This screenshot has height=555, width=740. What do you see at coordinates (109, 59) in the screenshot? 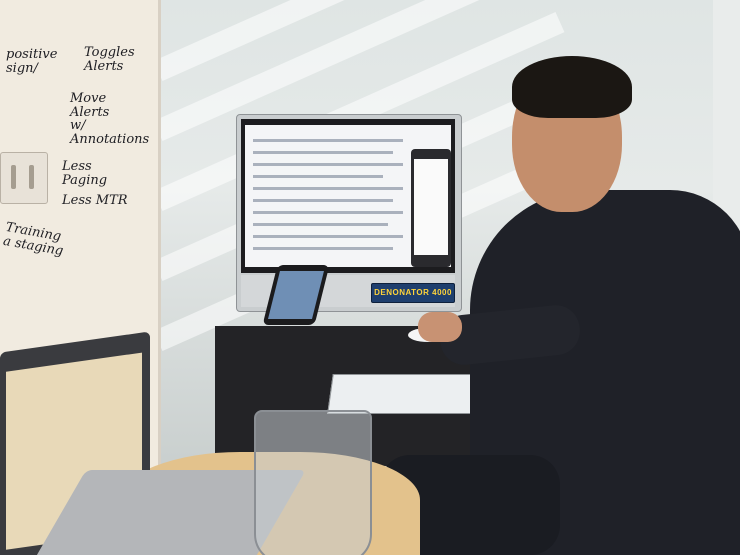
I see `whiteboard-note: Toggles Alerts` at bounding box center [109, 59].